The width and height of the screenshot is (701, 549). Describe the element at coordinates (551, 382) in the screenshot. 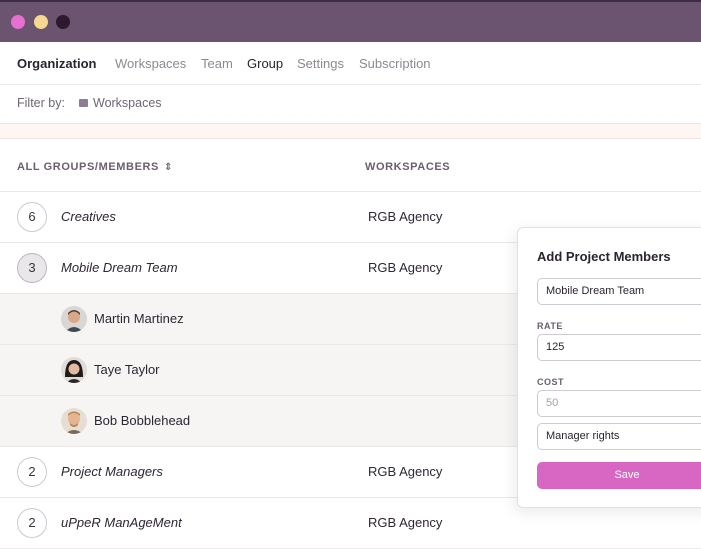

I see `cost-label: COST` at that location.